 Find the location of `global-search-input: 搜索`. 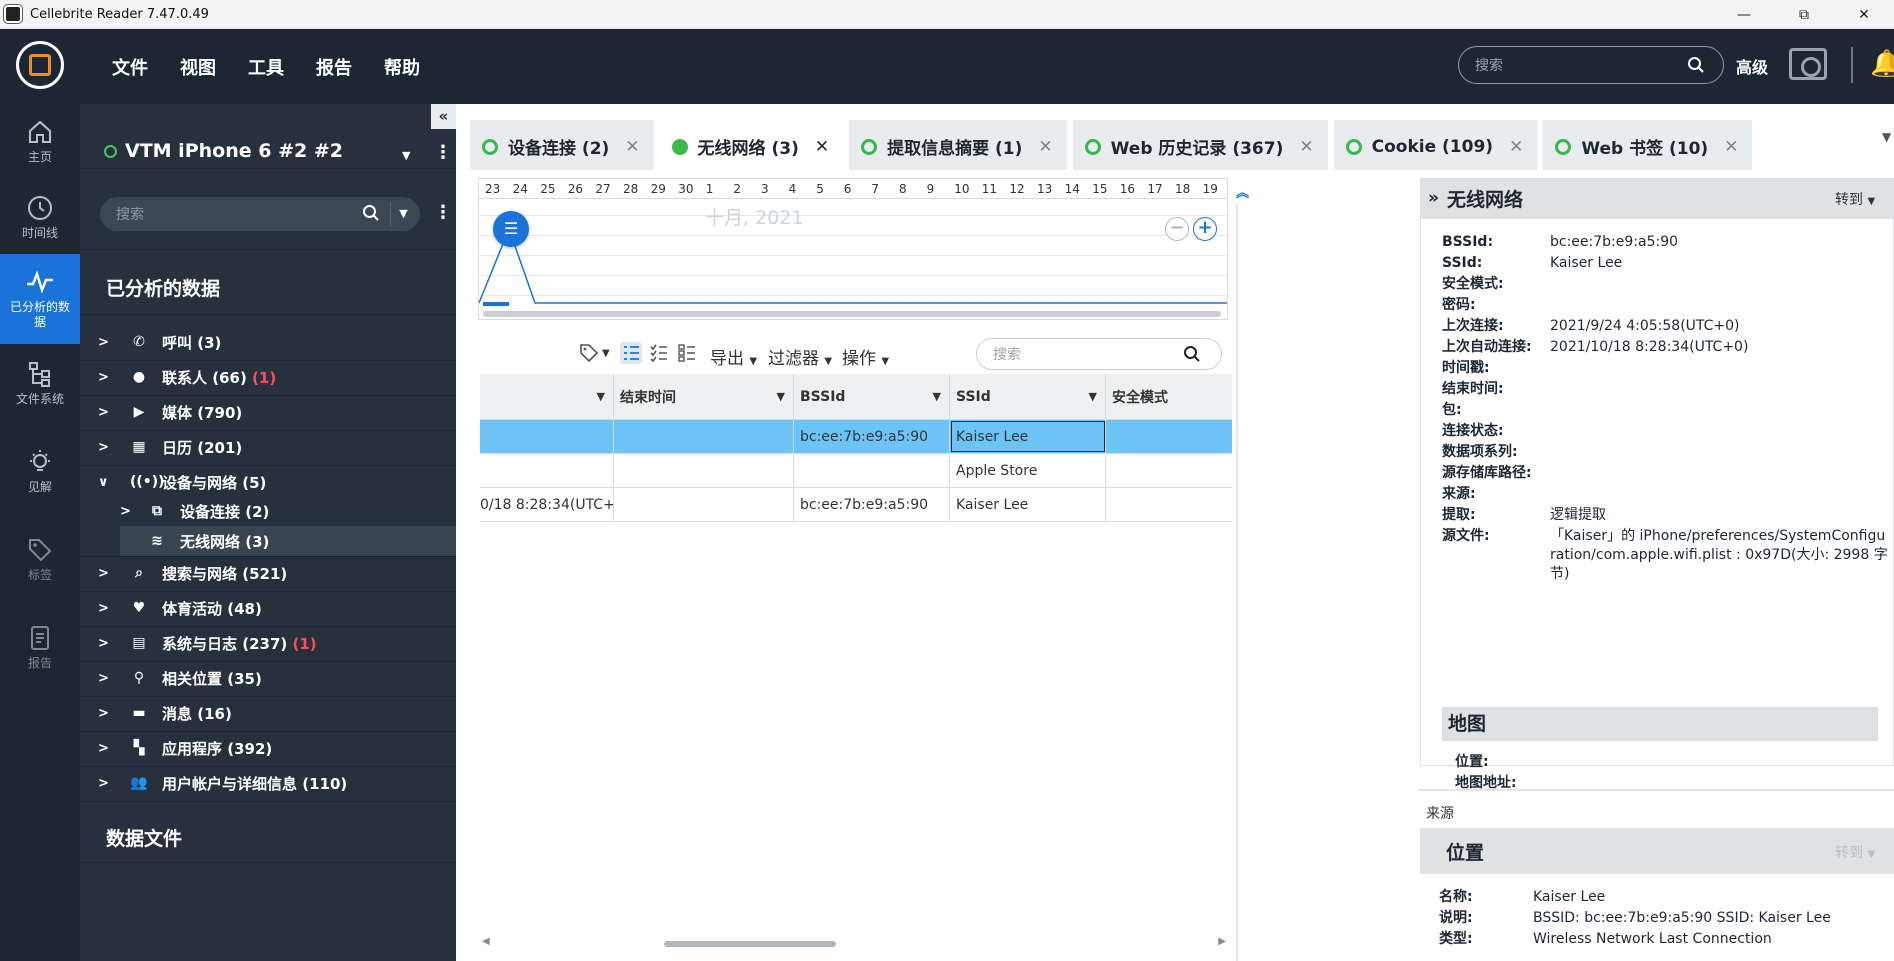

global-search-input: 搜索 is located at coordinates (1591, 65).